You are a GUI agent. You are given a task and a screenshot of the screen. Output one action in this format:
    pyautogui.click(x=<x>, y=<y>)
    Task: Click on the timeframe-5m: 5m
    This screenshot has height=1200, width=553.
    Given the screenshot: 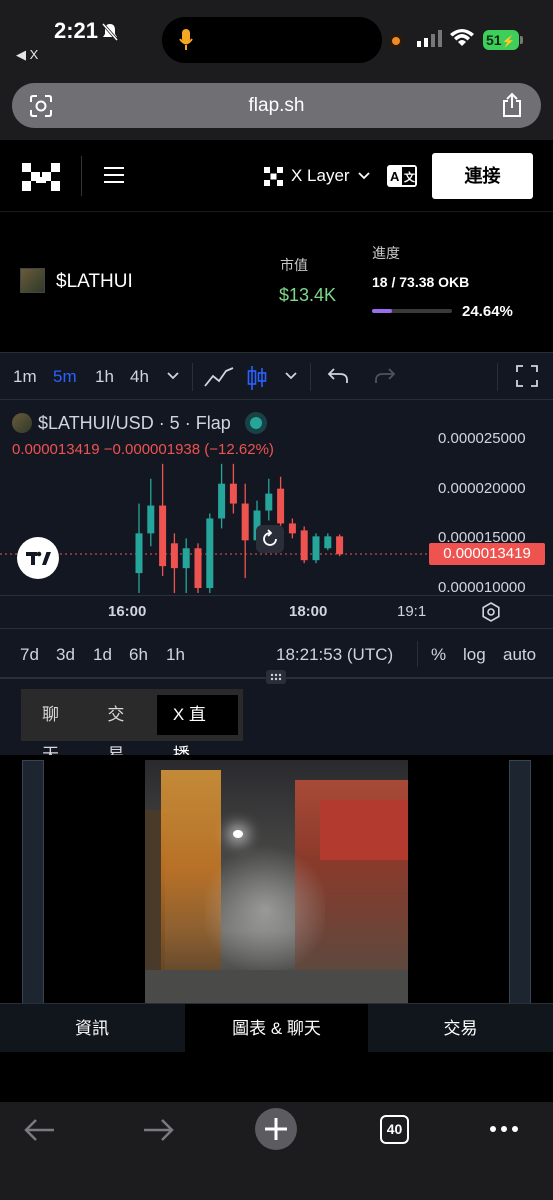 What is the action you would take?
    pyautogui.click(x=65, y=377)
    